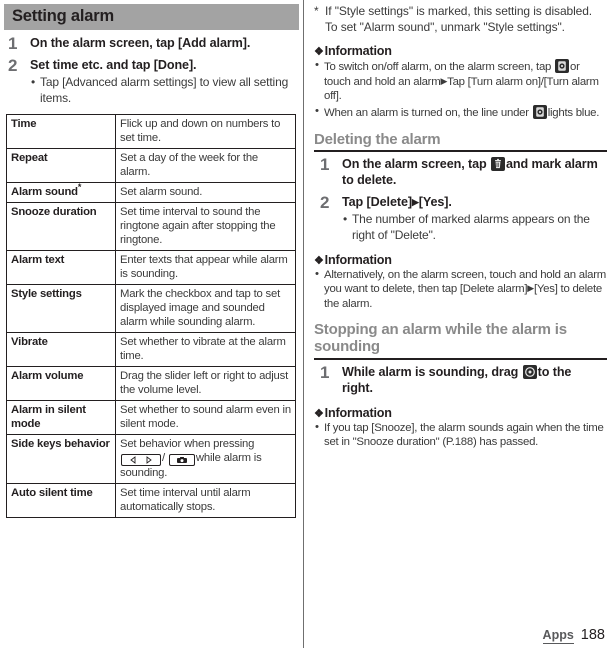 This screenshot has width=609, height=648. Describe the element at coordinates (61, 166) in the screenshot. I see `setting-name: Repeat` at that location.